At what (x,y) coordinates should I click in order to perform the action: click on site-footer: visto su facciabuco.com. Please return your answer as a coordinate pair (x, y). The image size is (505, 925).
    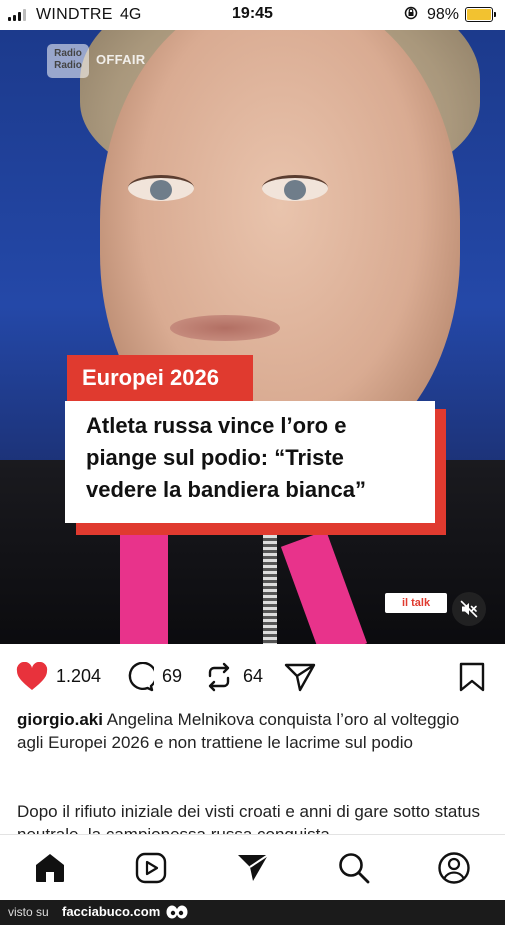
    Looking at the image, I should click on (252, 912).